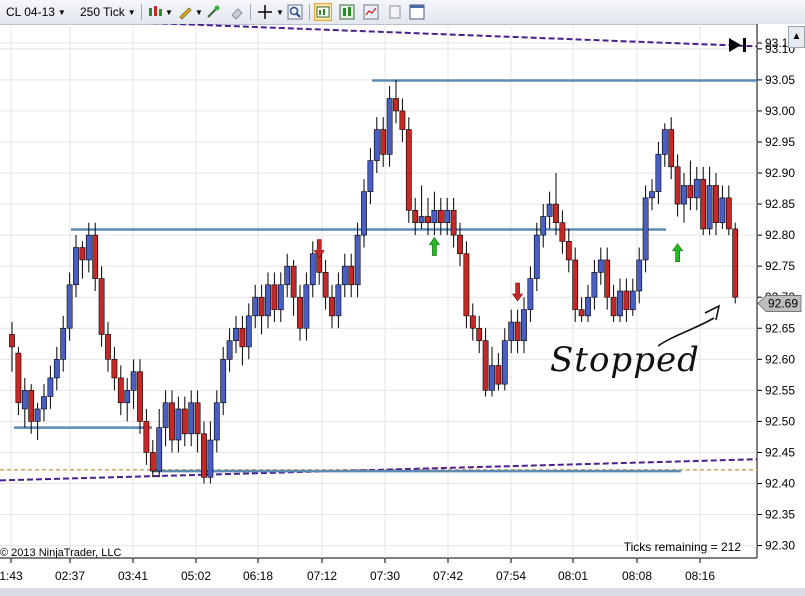 The width and height of the screenshot is (805, 596). Describe the element at coordinates (395, 12) in the screenshot. I see `snapshot-button` at that location.